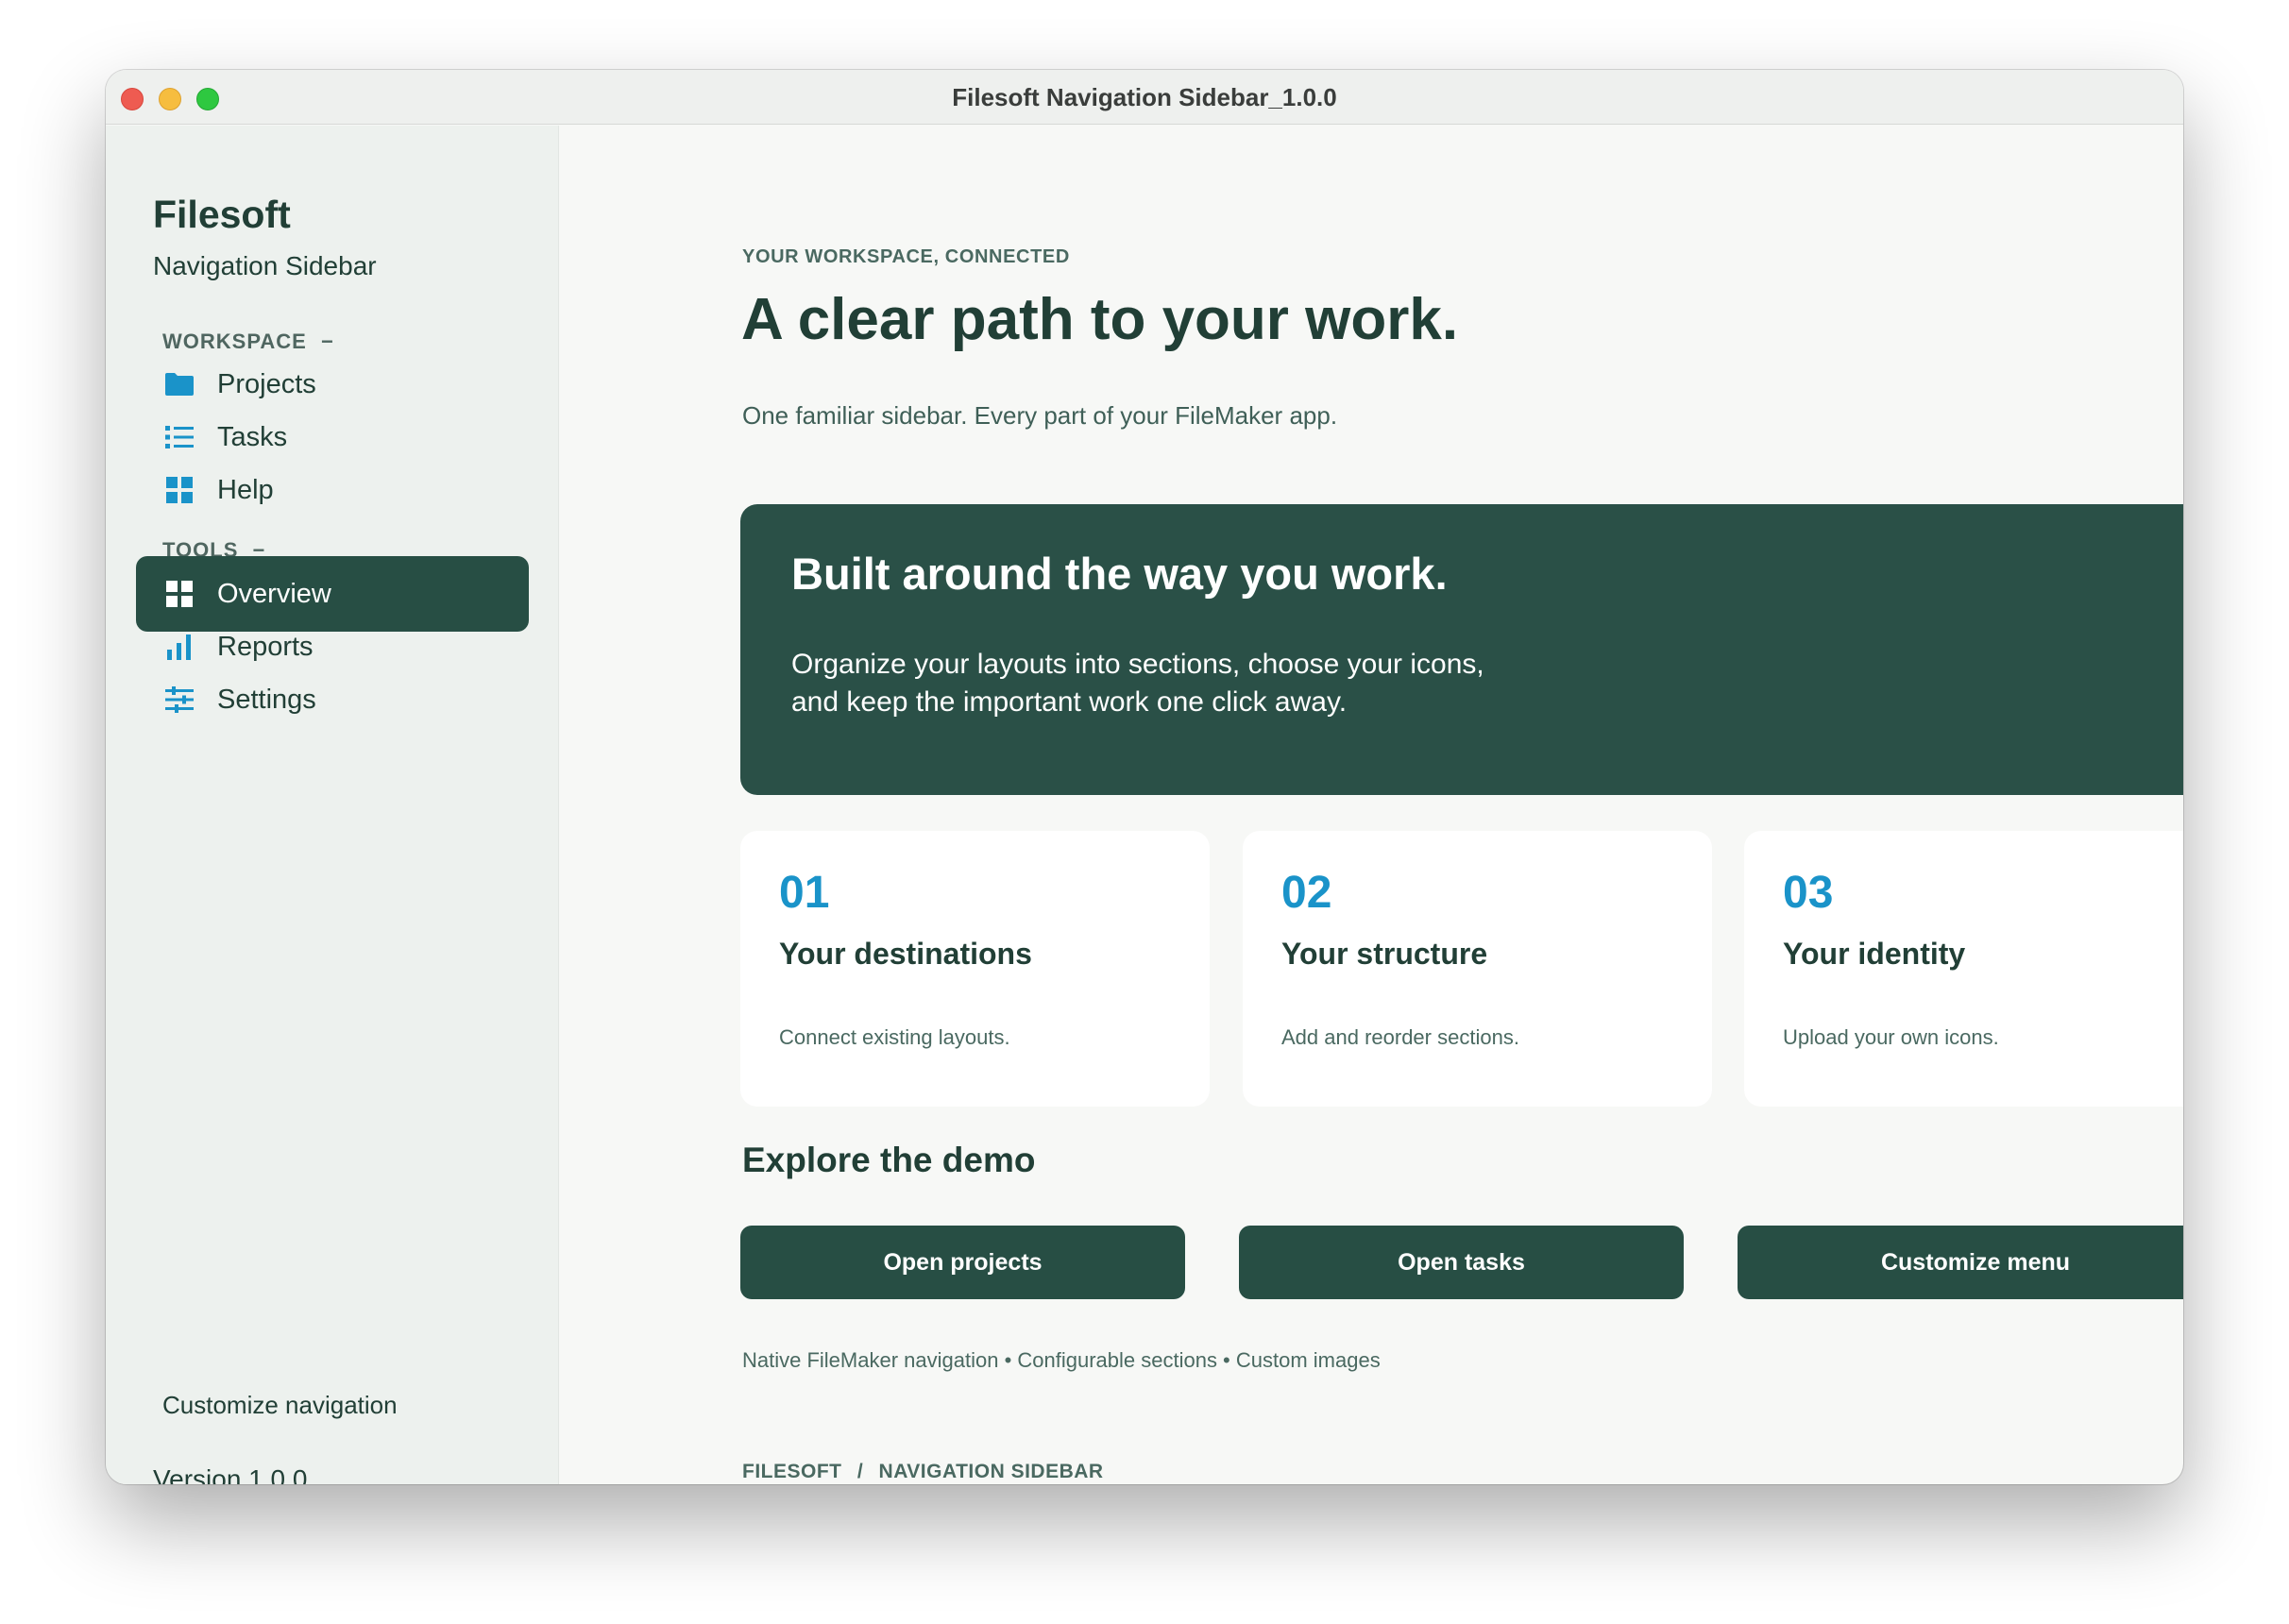 Image resolution: width=2289 pixels, height=1624 pixels. What do you see at coordinates (1100, 319) in the screenshot?
I see `page-title: A clear path to your work.` at bounding box center [1100, 319].